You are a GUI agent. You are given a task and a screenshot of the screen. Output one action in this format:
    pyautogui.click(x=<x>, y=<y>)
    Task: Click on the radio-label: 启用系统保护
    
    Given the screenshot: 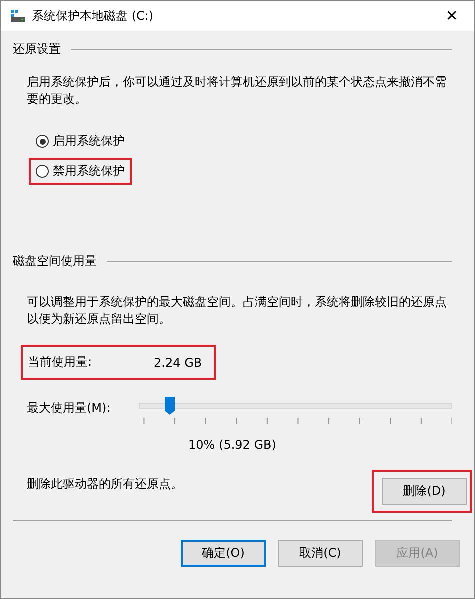 What is the action you would take?
    pyautogui.click(x=89, y=141)
    